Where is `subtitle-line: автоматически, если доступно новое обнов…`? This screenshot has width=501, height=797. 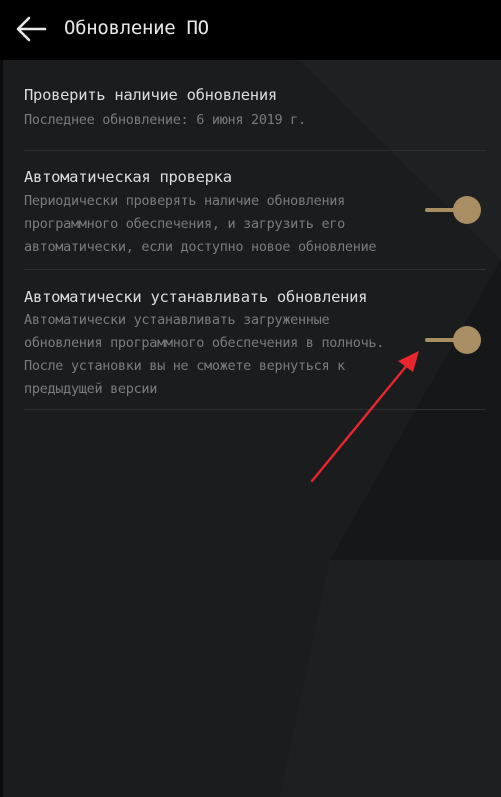 subtitle-line: автоматически, если доступно новое обнов… is located at coordinates (200, 247).